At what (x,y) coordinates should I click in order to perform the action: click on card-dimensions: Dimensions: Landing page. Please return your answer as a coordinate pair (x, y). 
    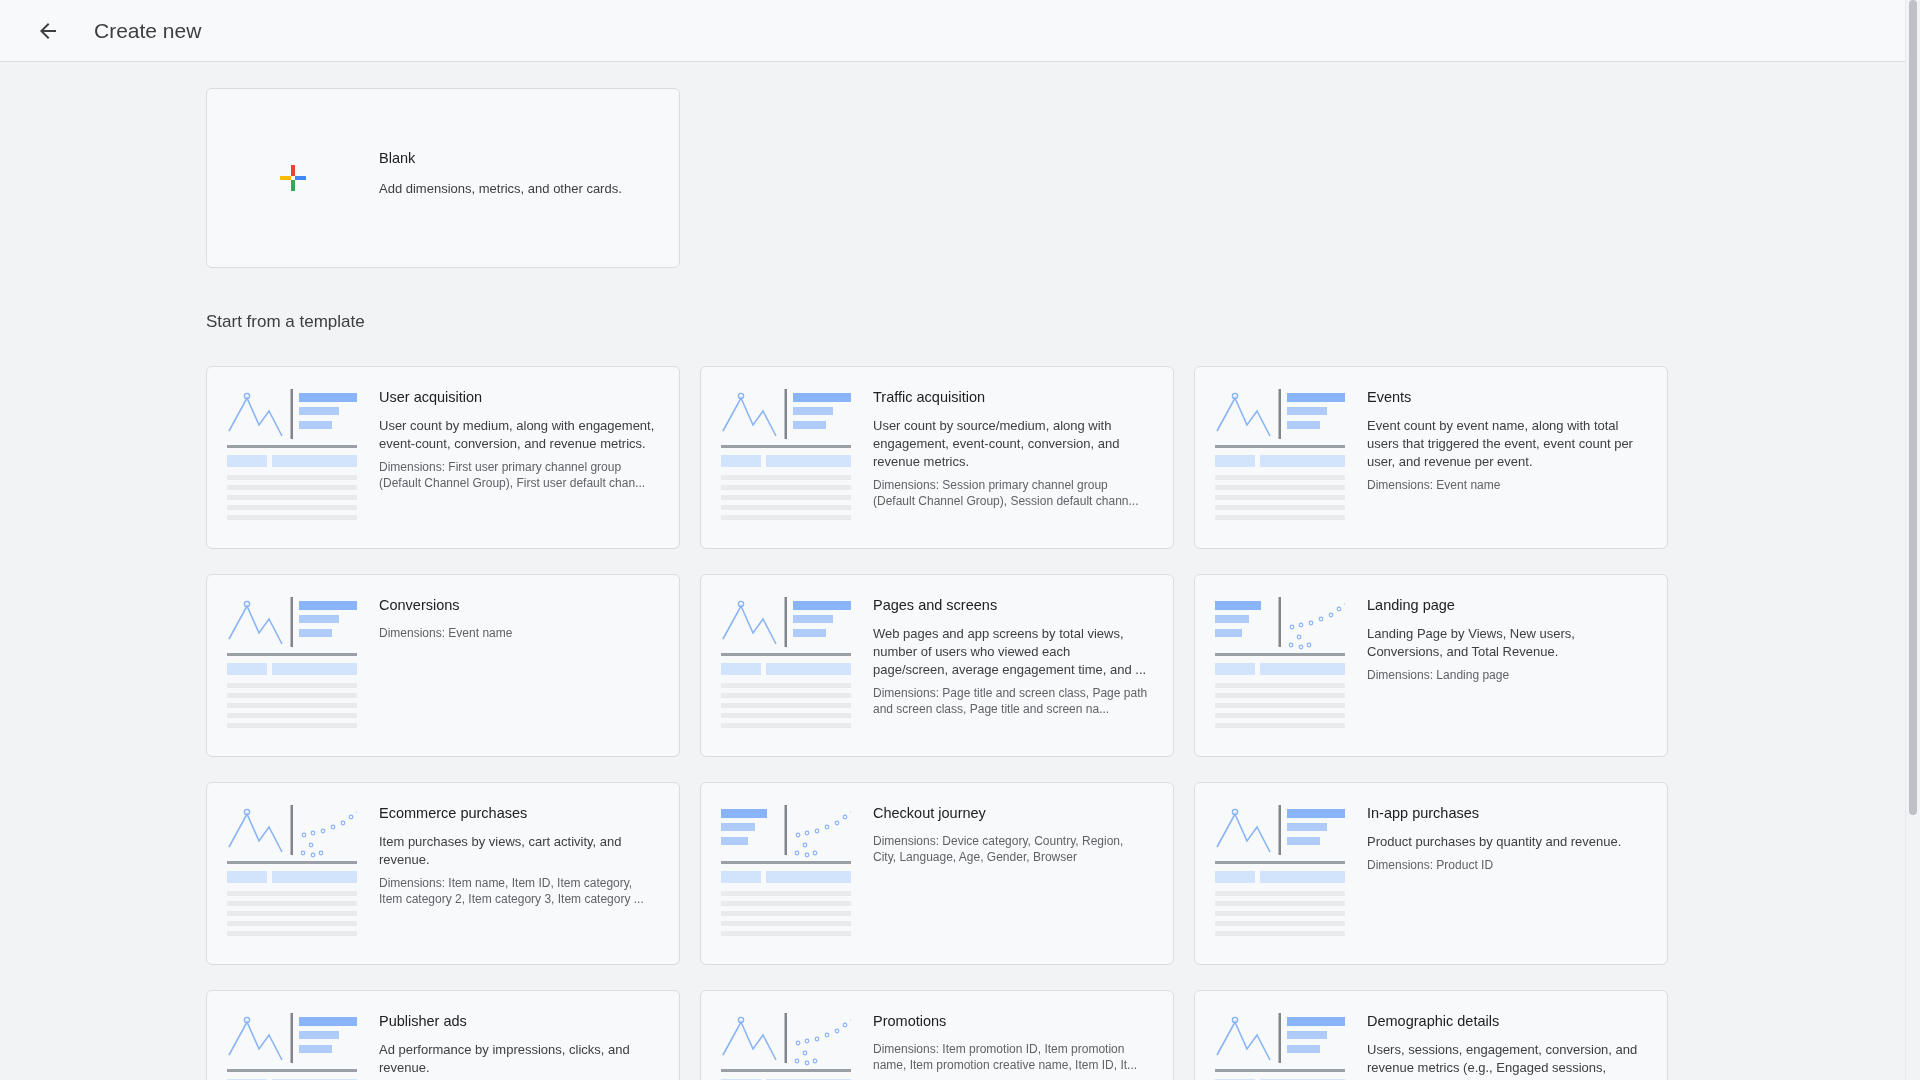
    Looking at the image, I should click on (1439, 675).